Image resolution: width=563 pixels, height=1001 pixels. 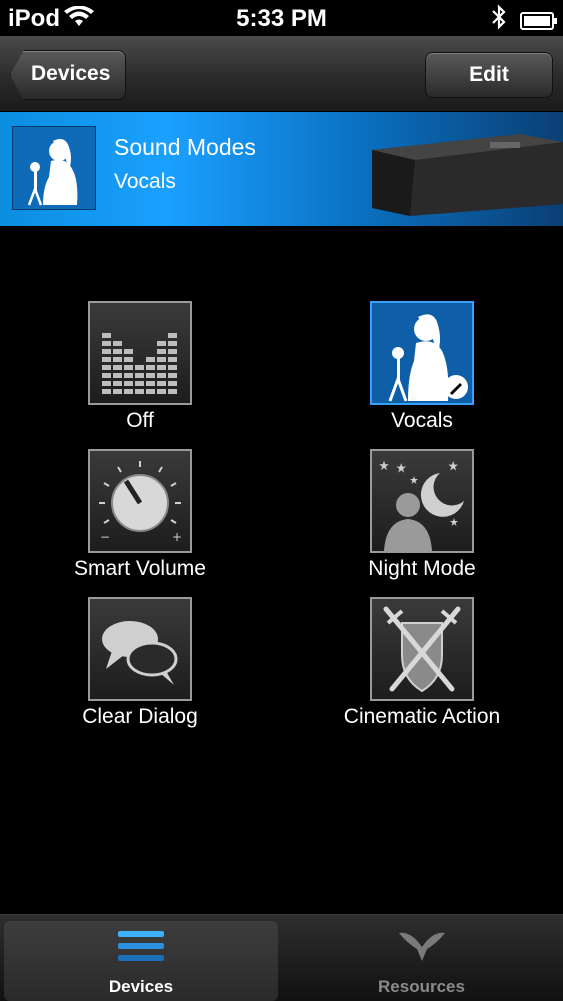 What do you see at coordinates (499, 20) in the screenshot?
I see `bluetooth-icon` at bounding box center [499, 20].